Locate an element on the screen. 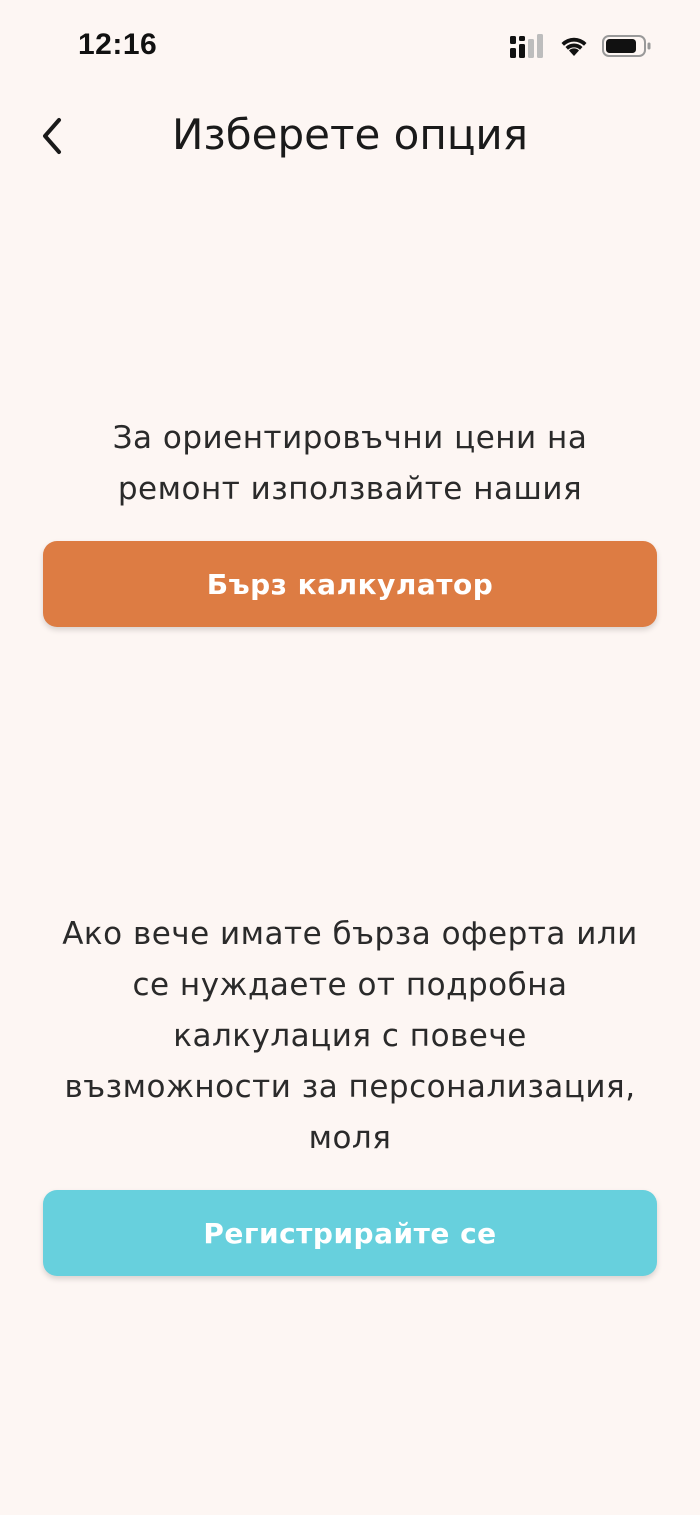 The width and height of the screenshot is (700, 1515). quick-calculator-button: Бърз калкулатор is located at coordinates (350, 584).